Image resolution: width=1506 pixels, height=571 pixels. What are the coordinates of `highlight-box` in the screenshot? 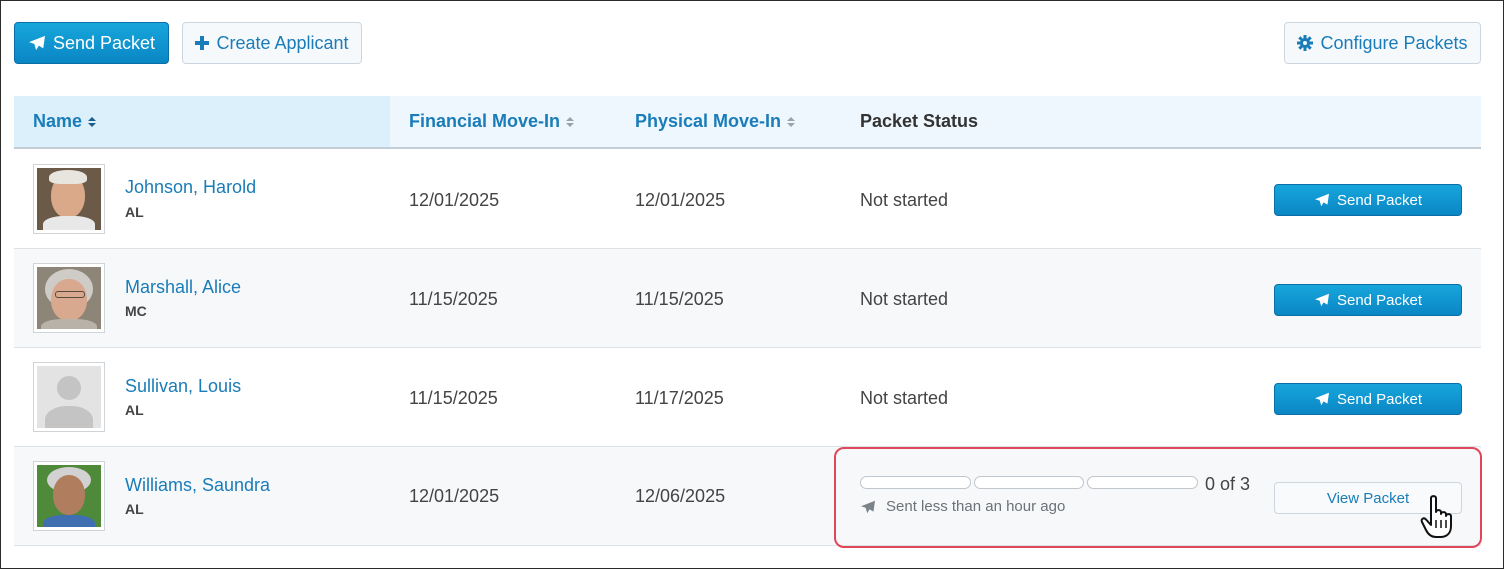 It's located at (1158, 497).